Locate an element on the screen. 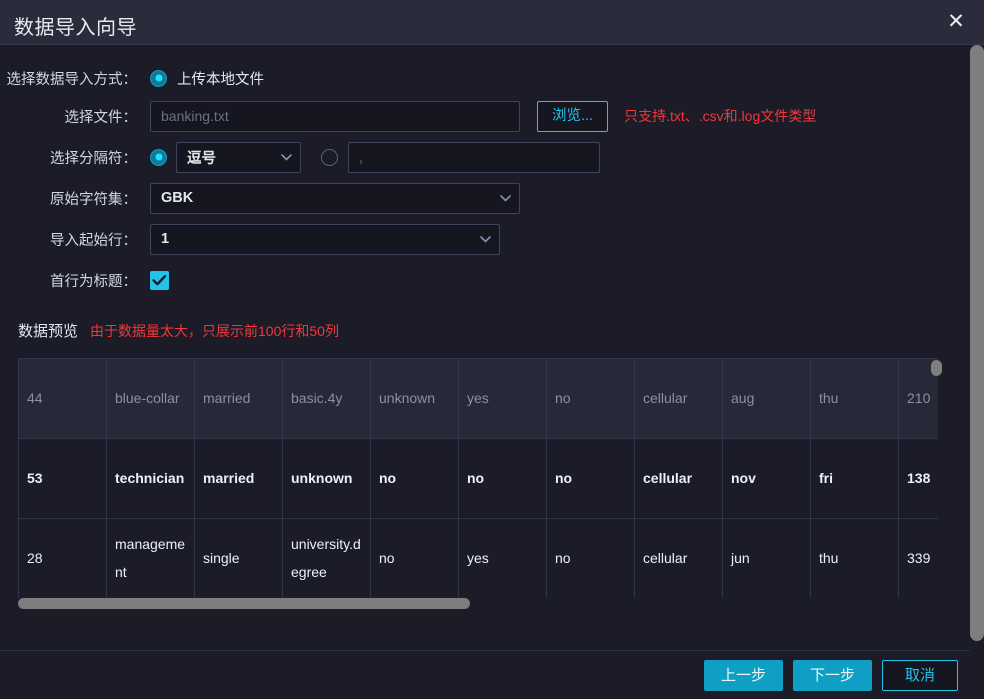 The image size is (984, 699). row-select-file: 选择文件： 浏览... 只支持.txt、.csv和.log文件类型 is located at coordinates (480, 116).